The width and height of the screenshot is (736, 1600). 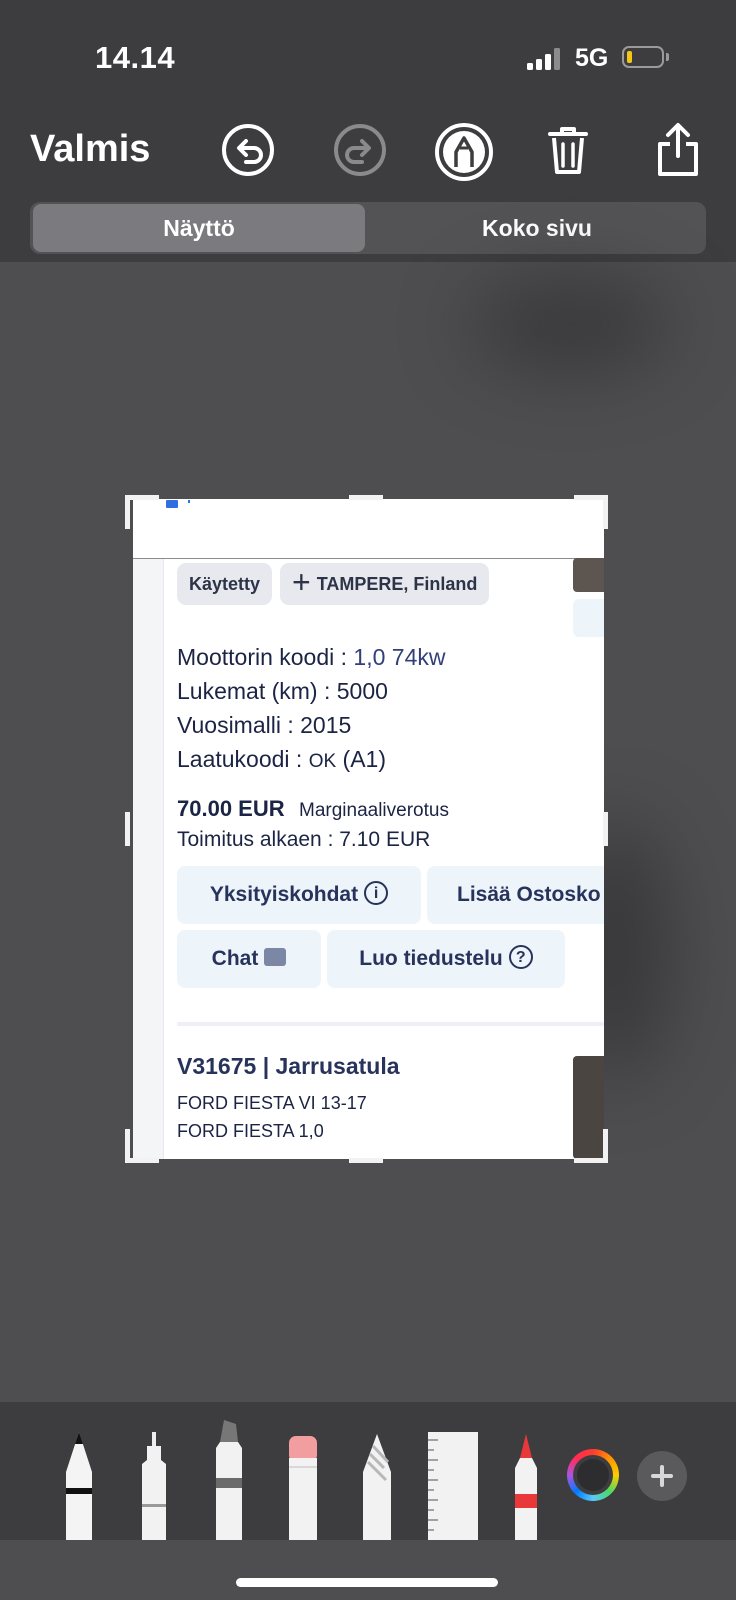 What do you see at coordinates (667, 57) in the screenshot?
I see `battery-cap` at bounding box center [667, 57].